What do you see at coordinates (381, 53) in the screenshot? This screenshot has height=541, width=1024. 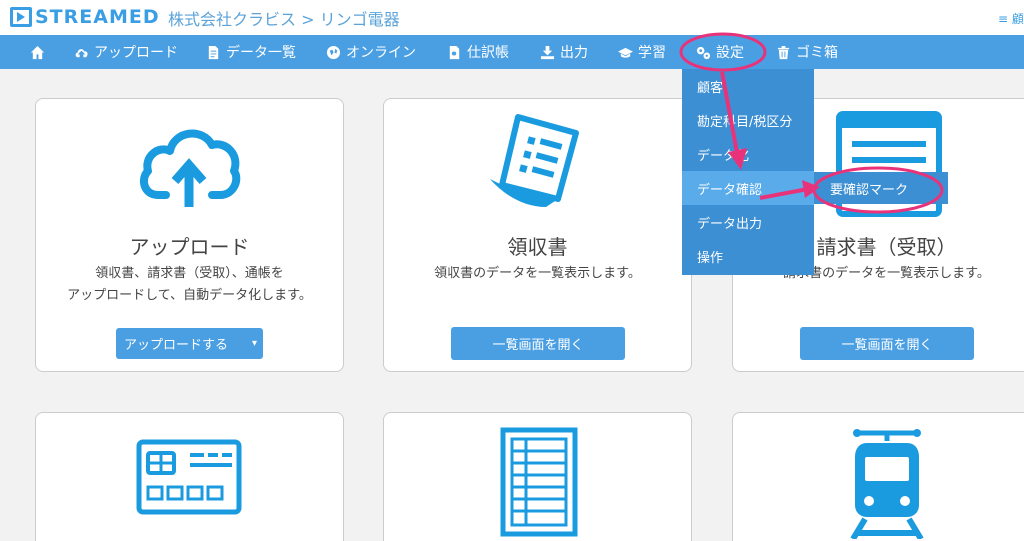 I see `nav-online-label: オンライン` at bounding box center [381, 53].